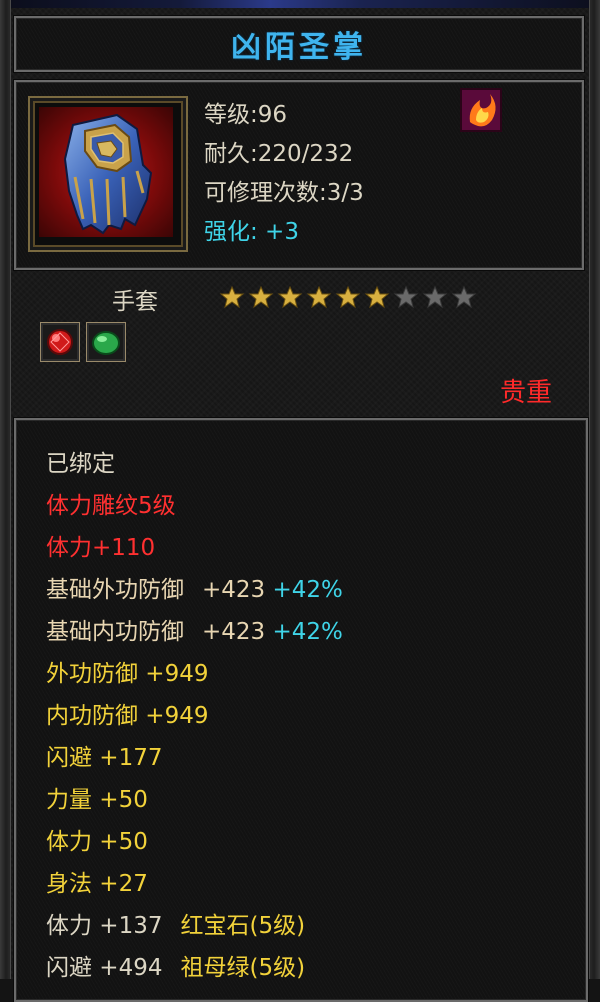 This screenshot has height=1002, width=600. Describe the element at coordinates (97, 884) in the screenshot. I see `agility-line: 身法 +27` at that location.